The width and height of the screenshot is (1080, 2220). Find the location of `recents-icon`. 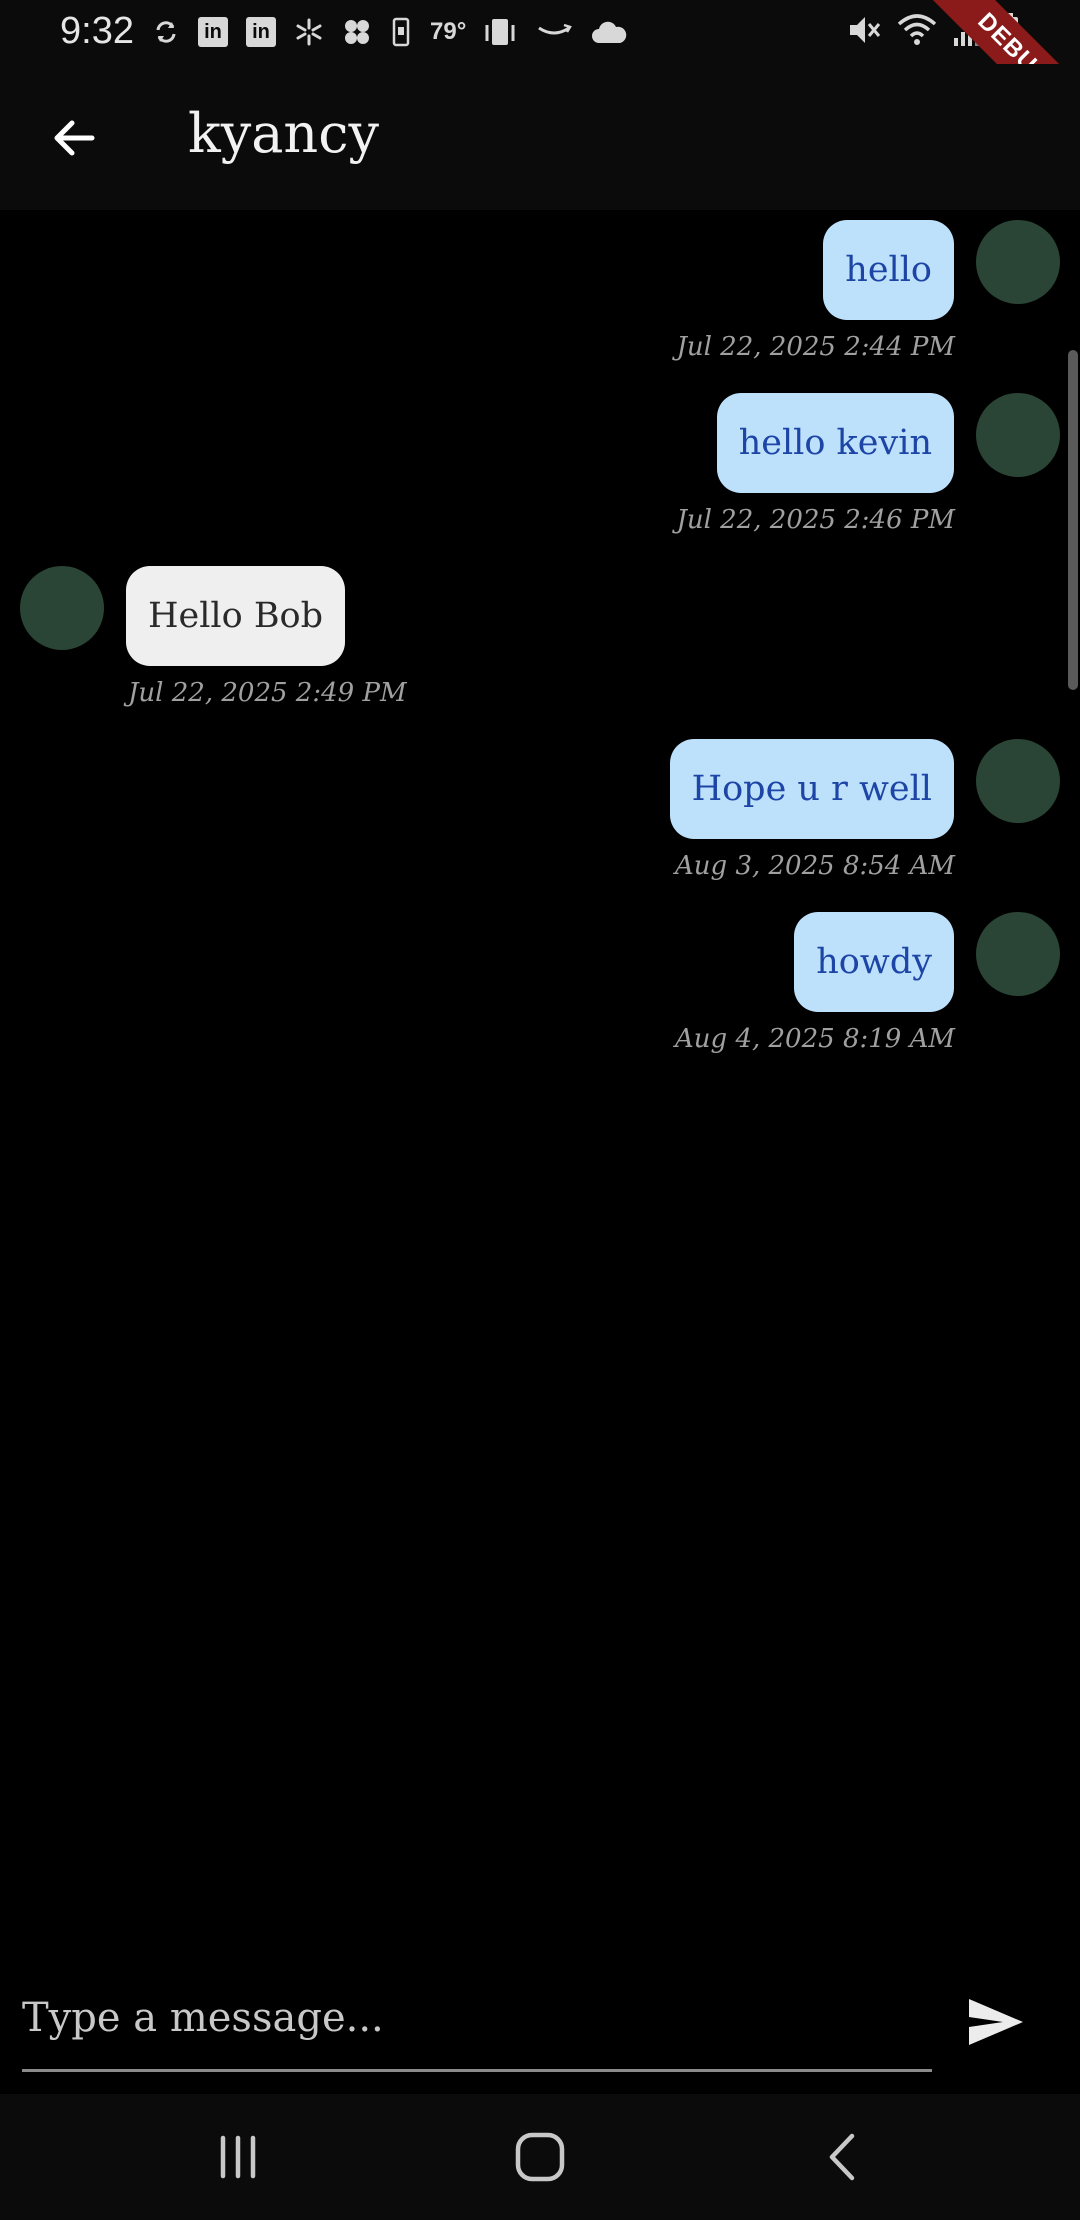

recents-icon is located at coordinates (238, 2157).